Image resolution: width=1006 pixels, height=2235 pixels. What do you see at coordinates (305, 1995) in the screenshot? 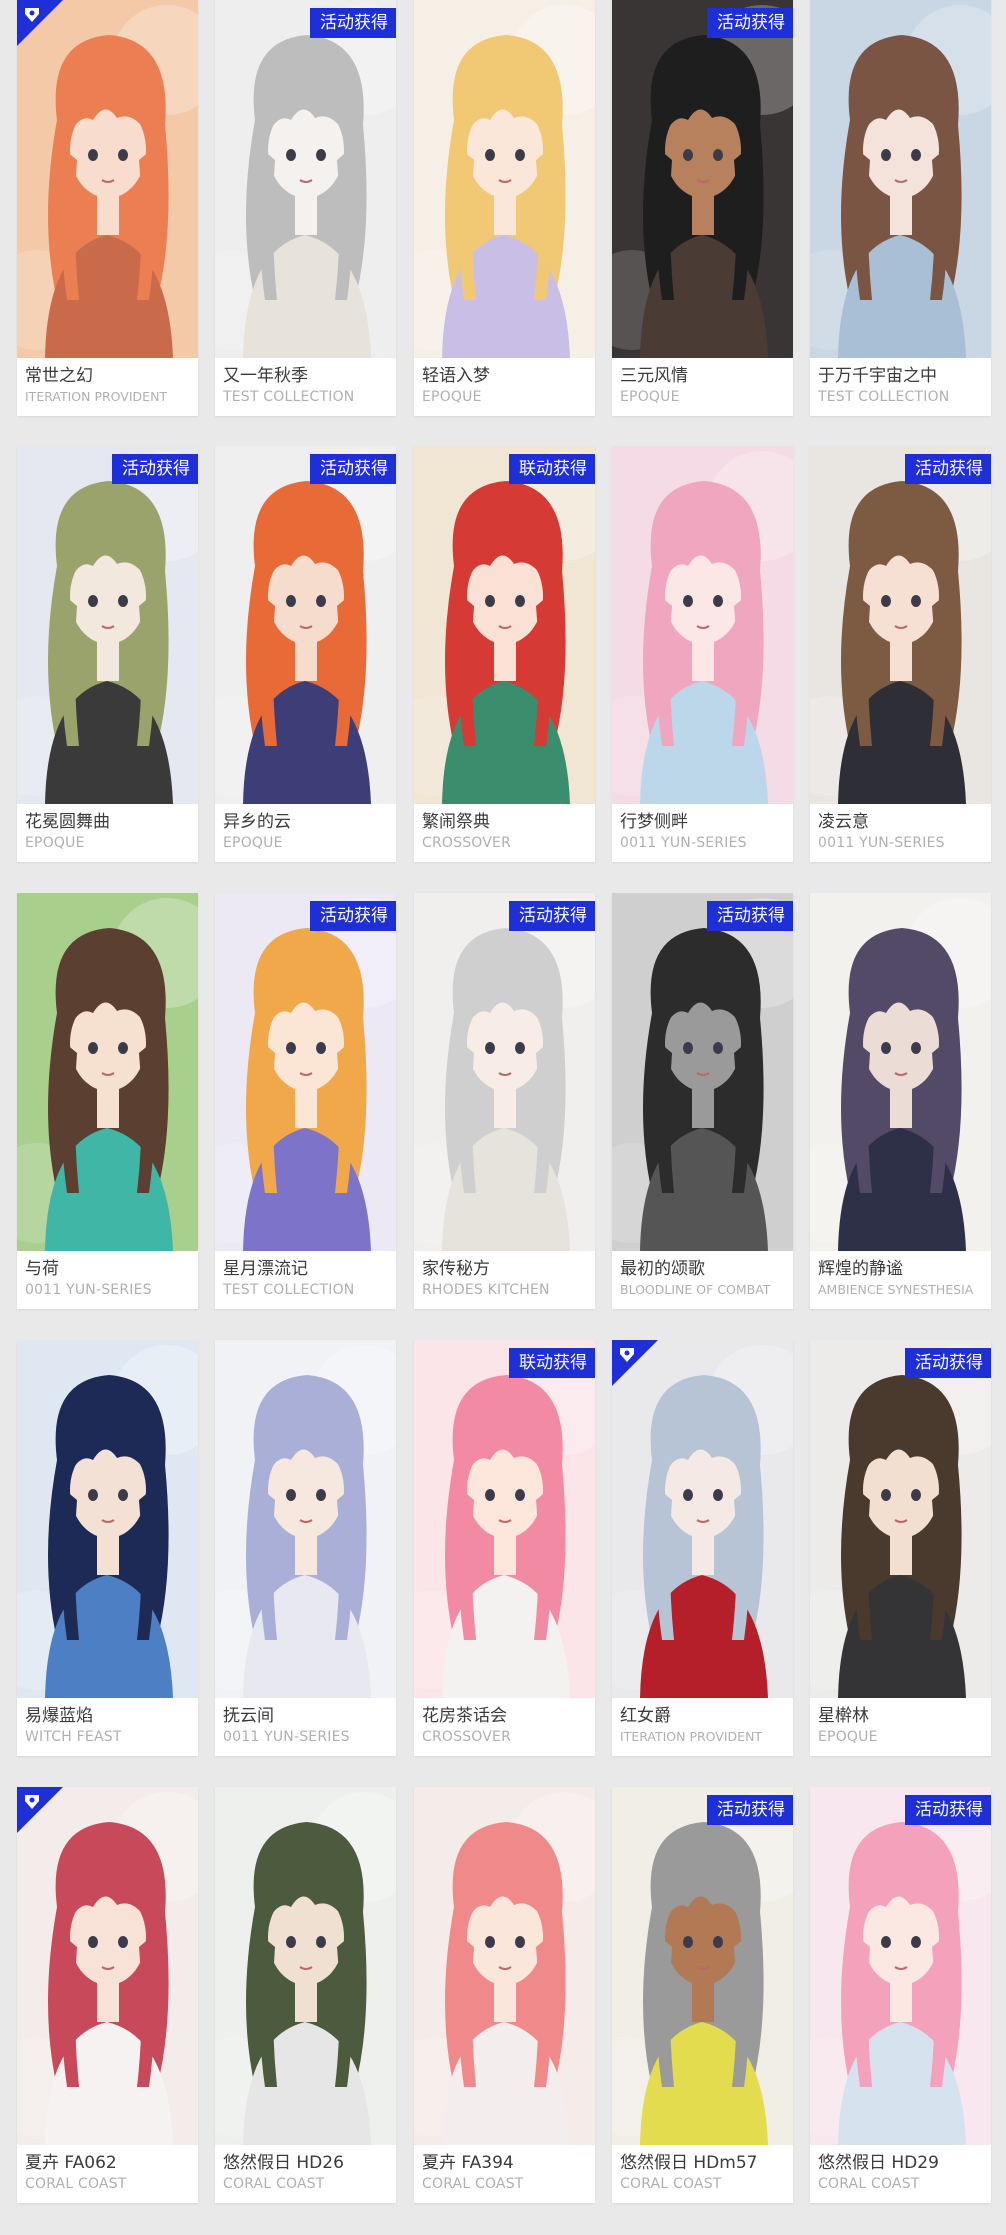
I see `skin-card: 悠然假日 HD26 CORAL COAST` at bounding box center [305, 1995].